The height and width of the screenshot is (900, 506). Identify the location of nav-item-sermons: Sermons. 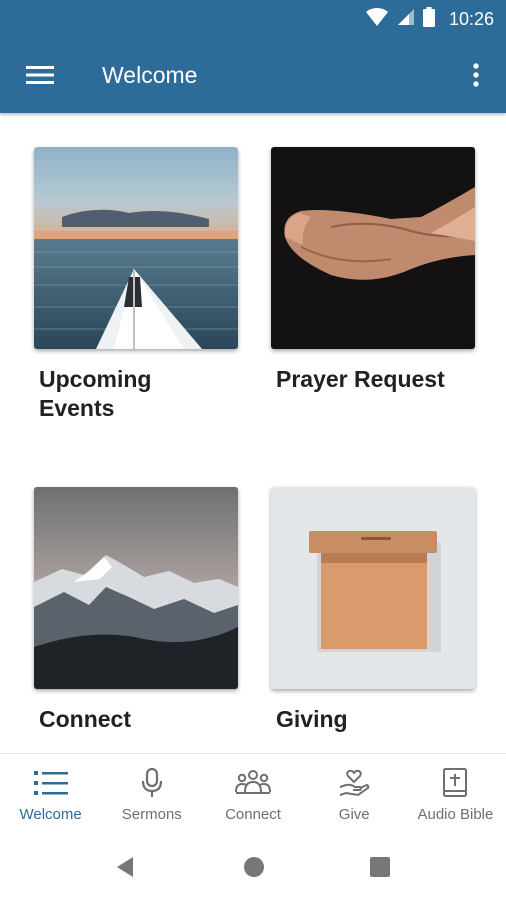
(151, 794).